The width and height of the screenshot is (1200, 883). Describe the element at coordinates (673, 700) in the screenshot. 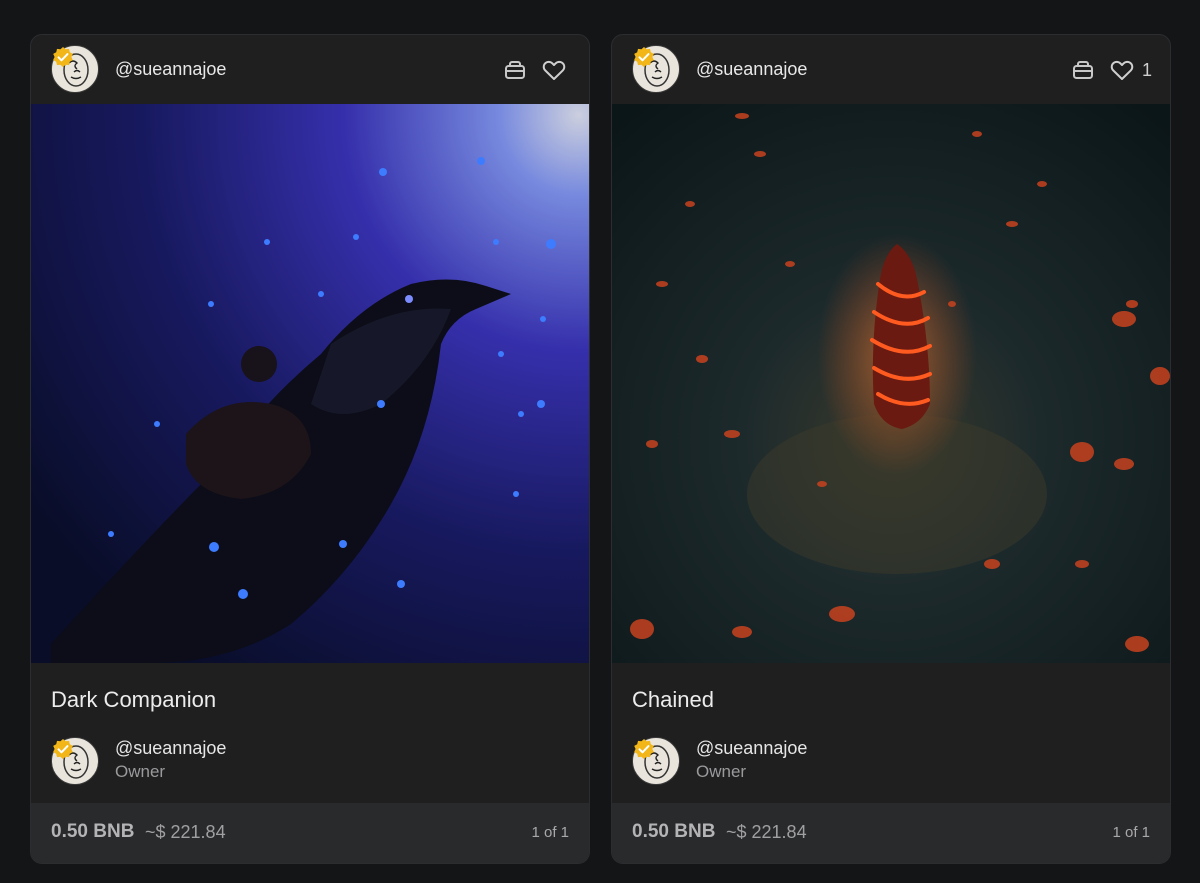

I see `artwork-title: Chained` at that location.